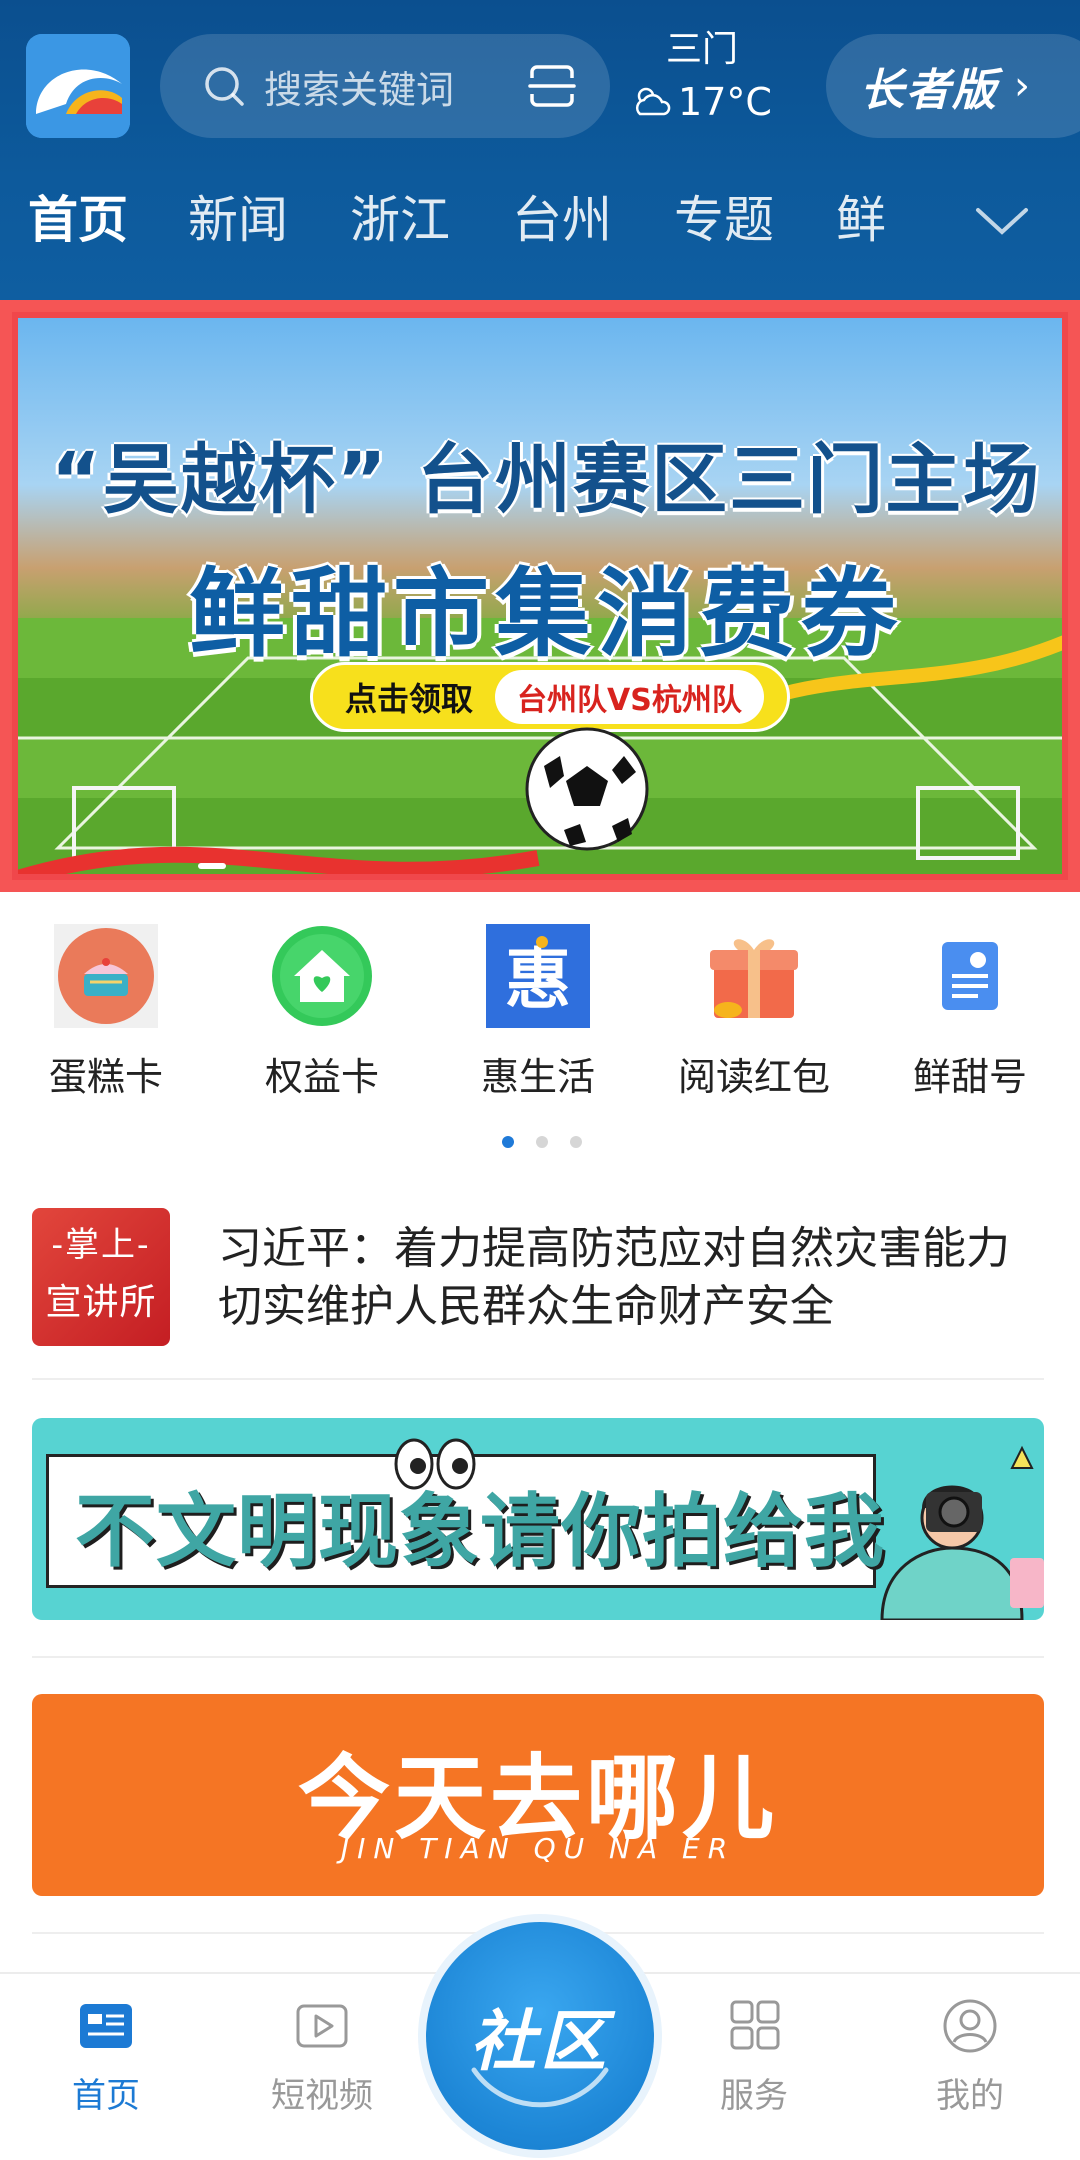 The height and width of the screenshot is (2160, 1080). I want to click on search-bar: 搜索关键词, so click(385, 86).